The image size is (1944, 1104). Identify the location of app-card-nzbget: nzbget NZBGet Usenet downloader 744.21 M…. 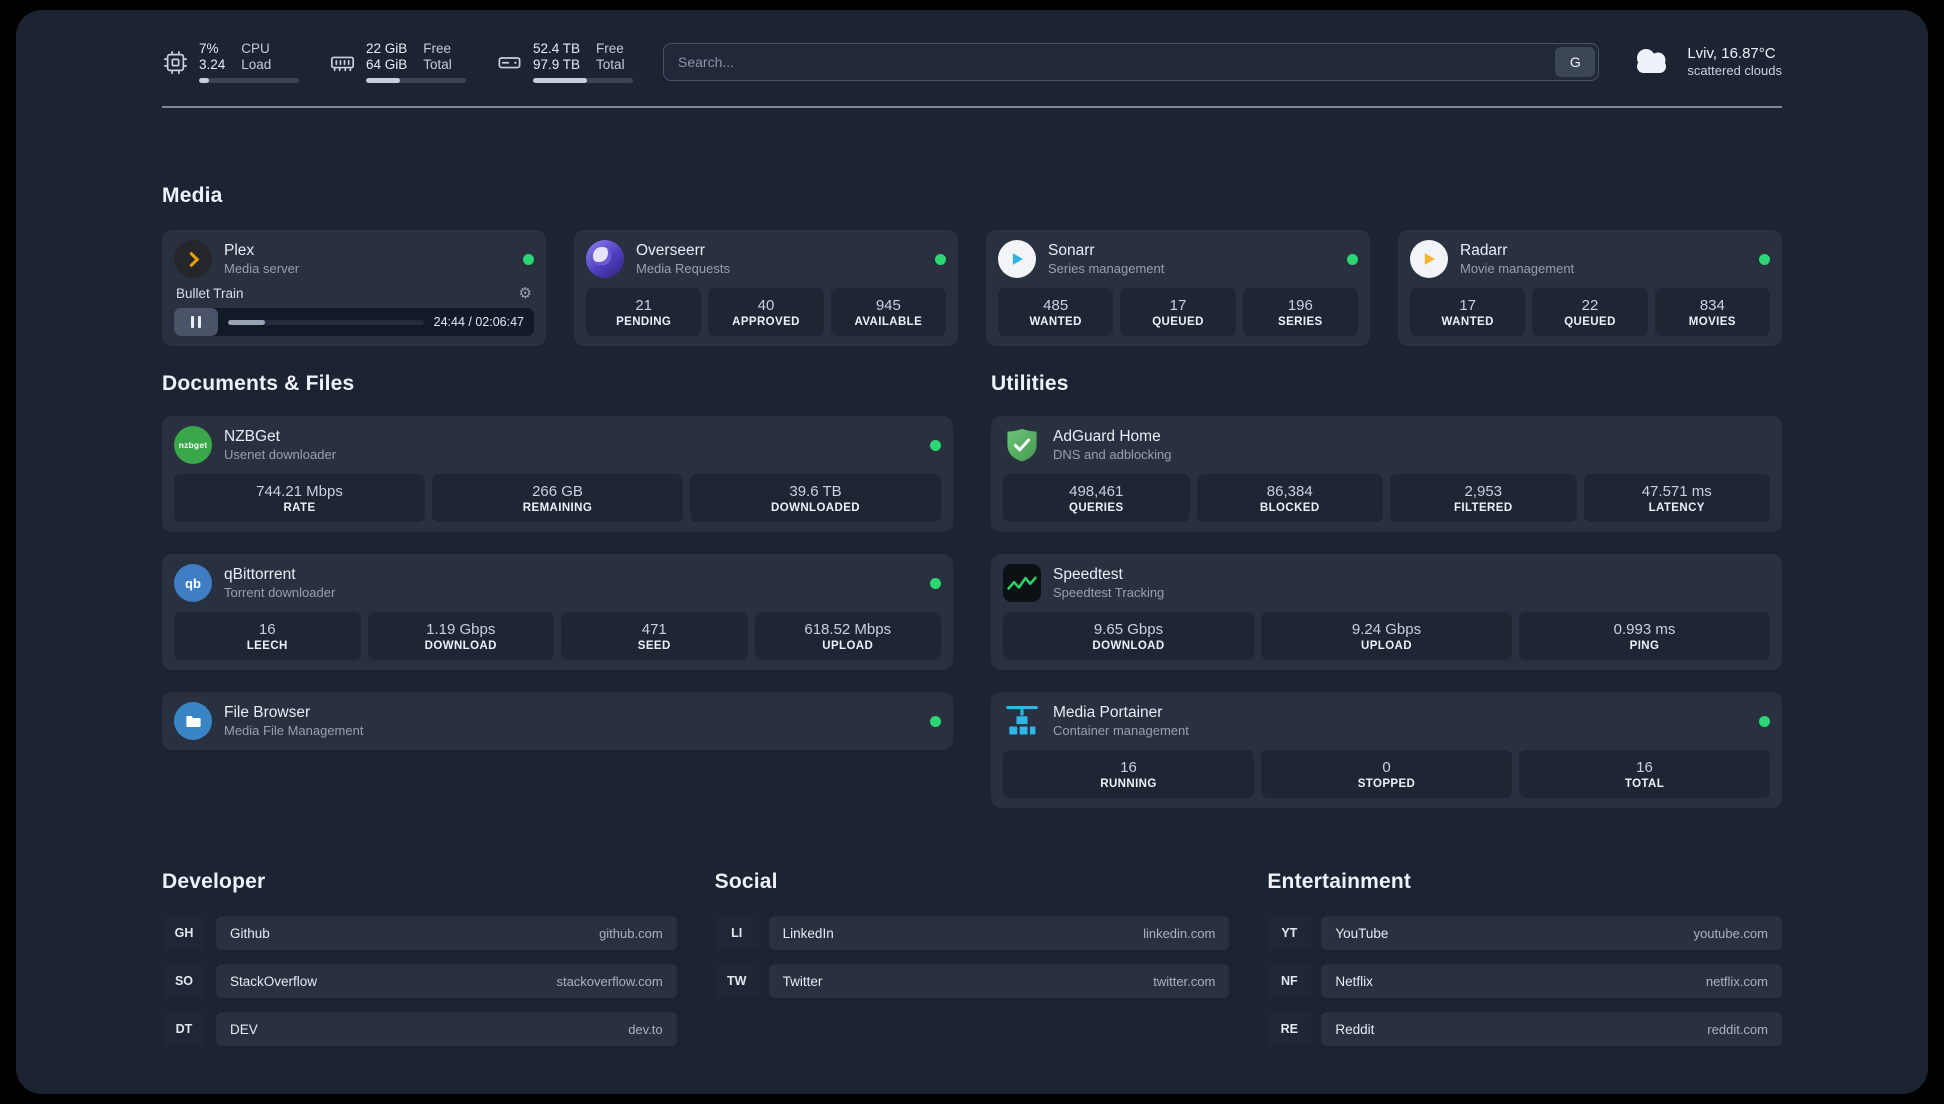
(557, 474).